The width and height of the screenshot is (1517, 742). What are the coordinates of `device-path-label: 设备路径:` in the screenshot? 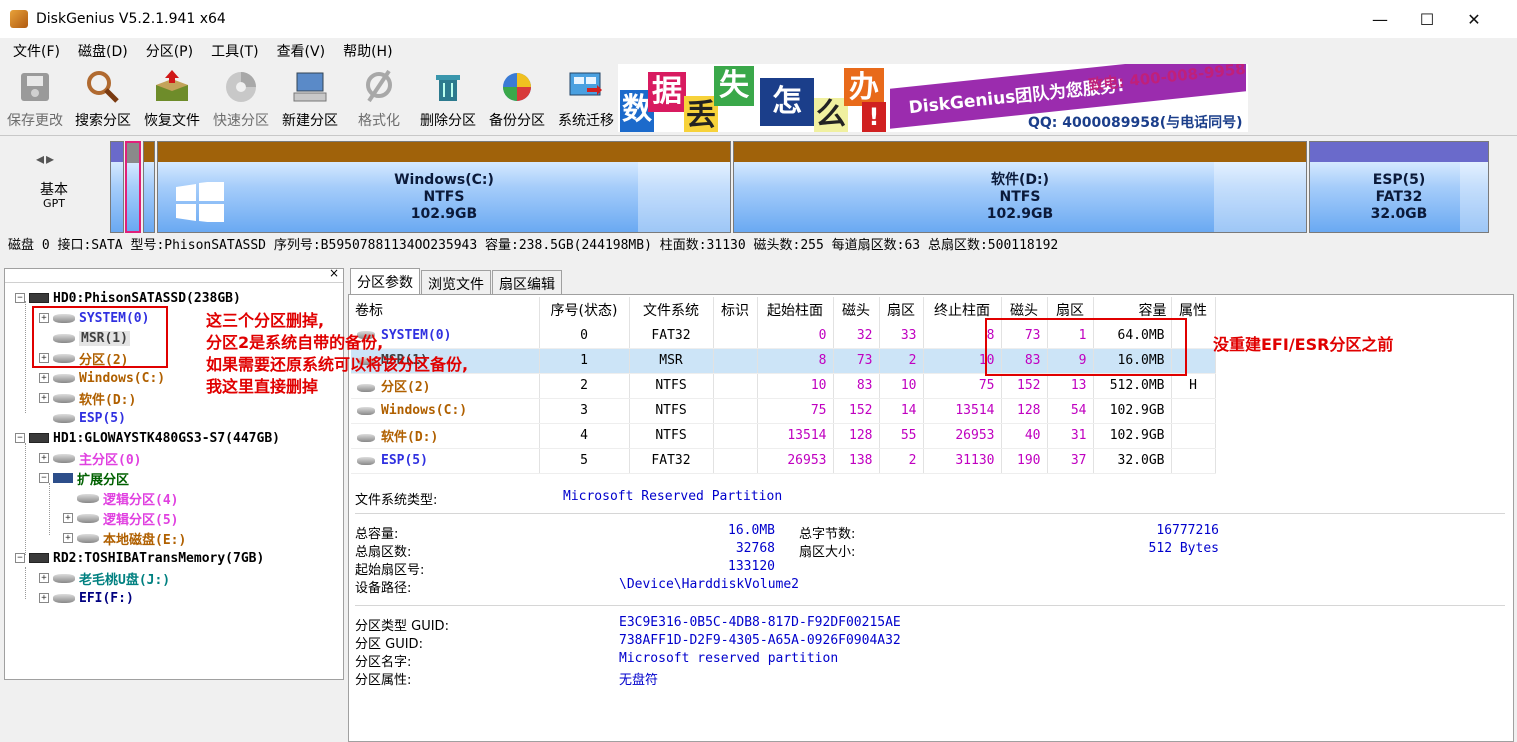 It's located at (383, 588).